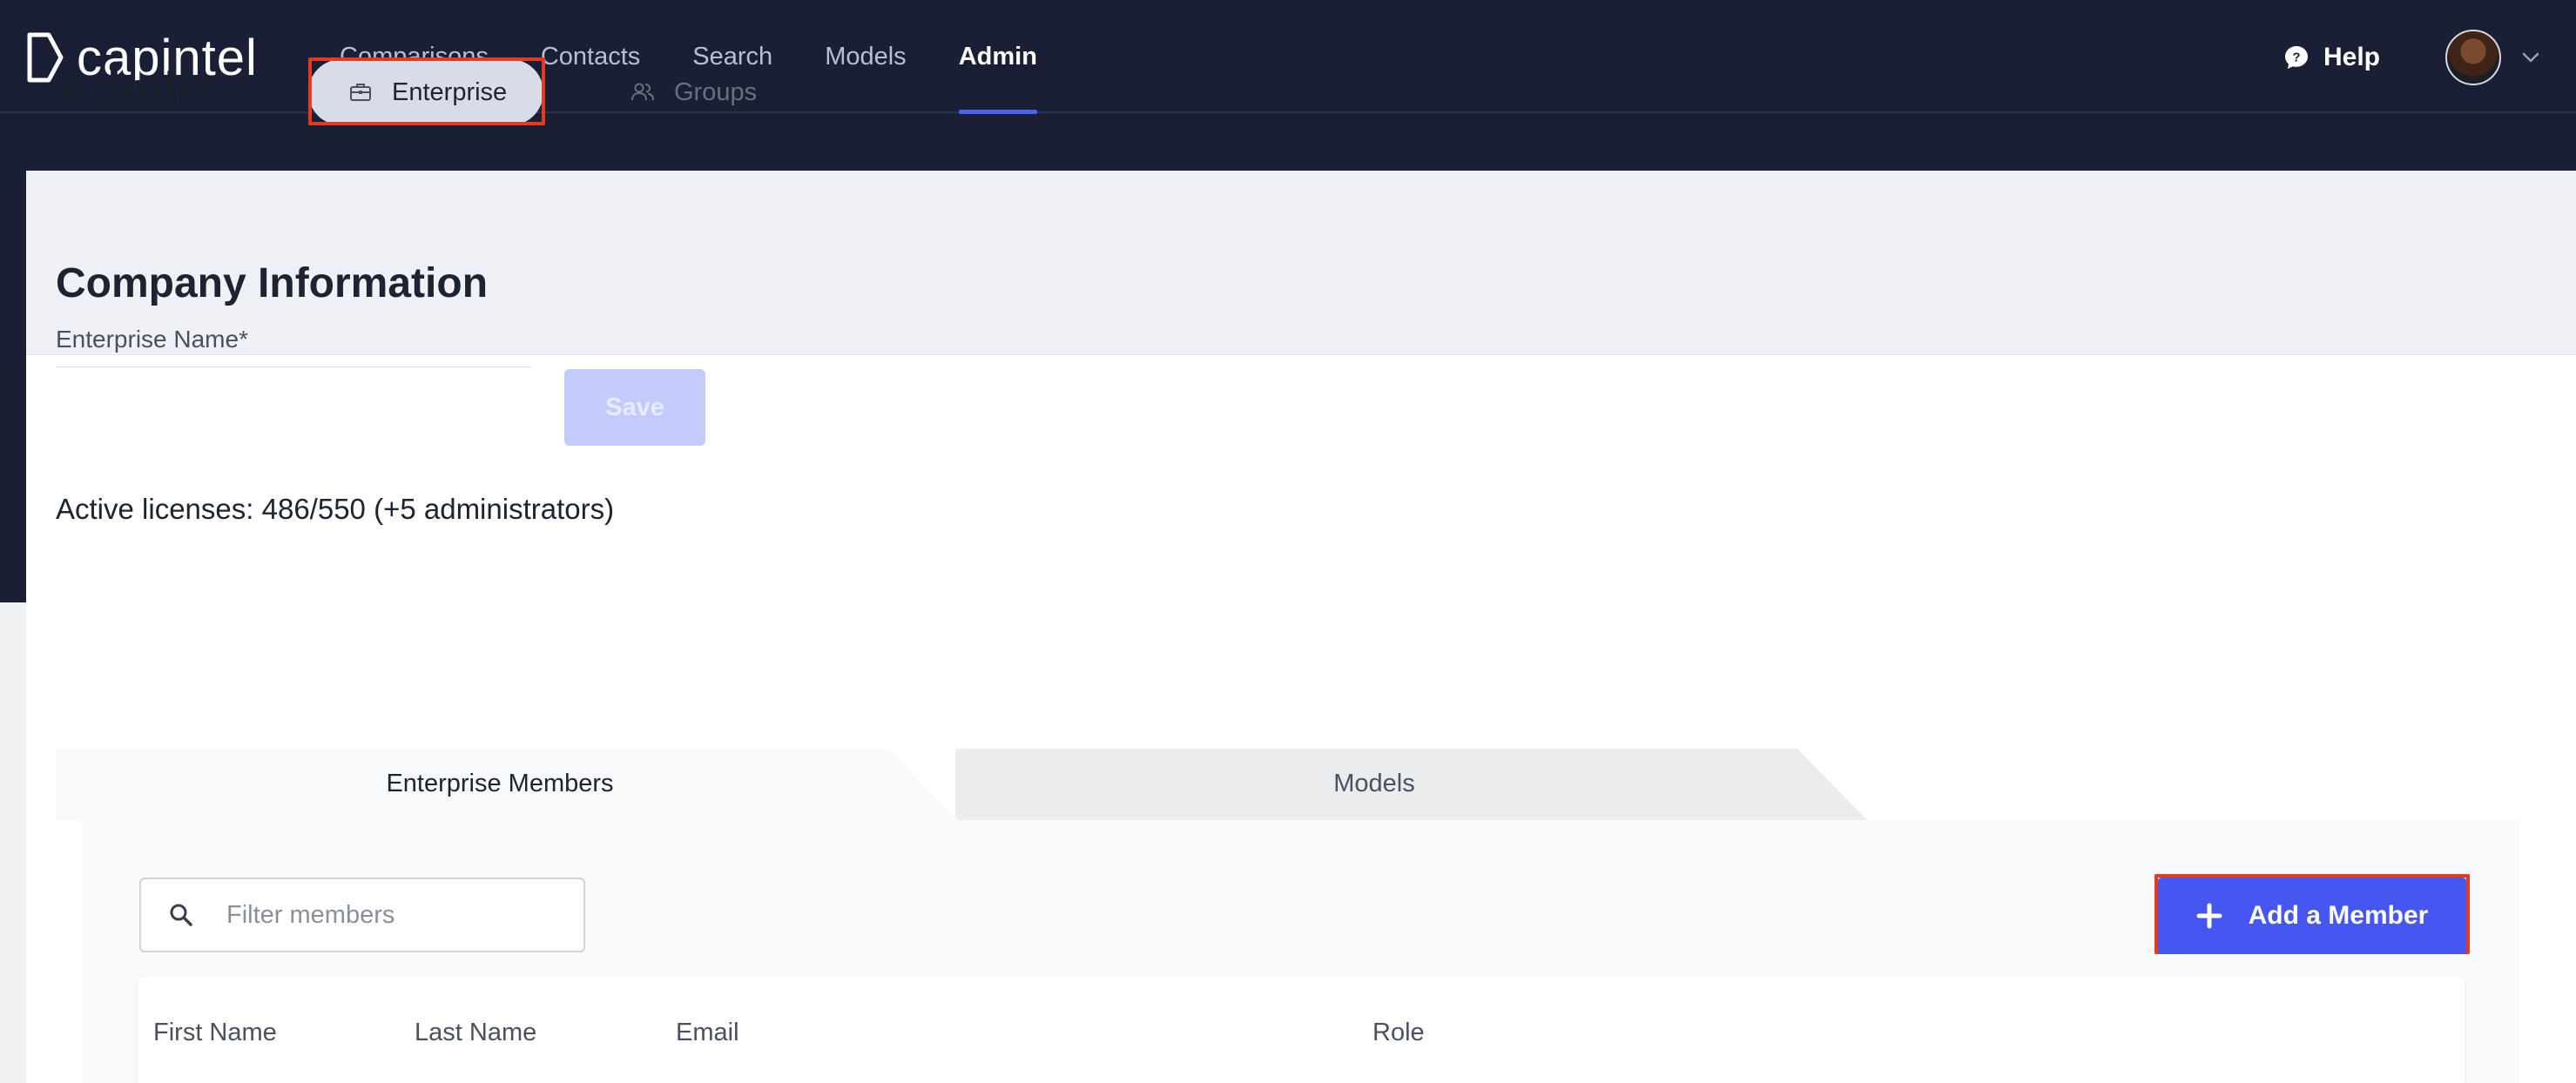  Describe the element at coordinates (360, 92) in the screenshot. I see `briefcase-icon` at that location.